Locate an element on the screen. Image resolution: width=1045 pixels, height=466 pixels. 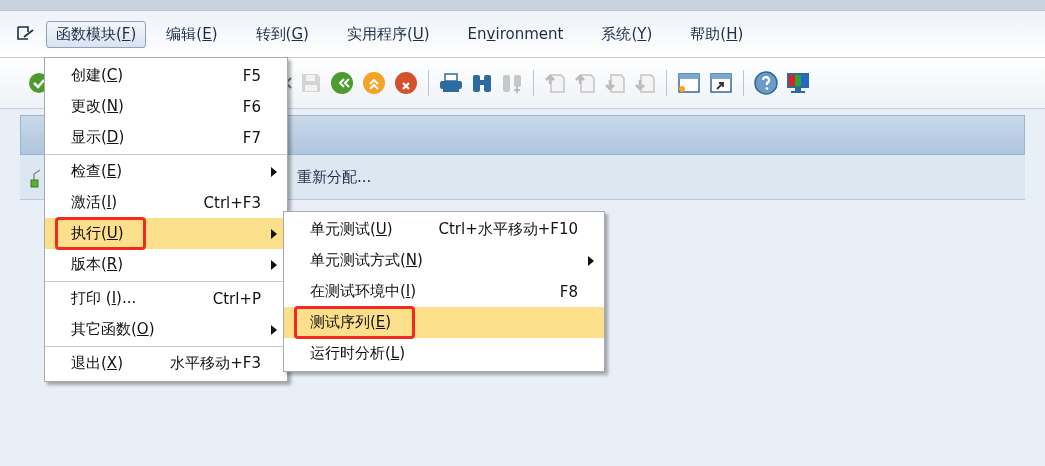
menu-item-label: 更改(N) is located at coordinates (97, 106).